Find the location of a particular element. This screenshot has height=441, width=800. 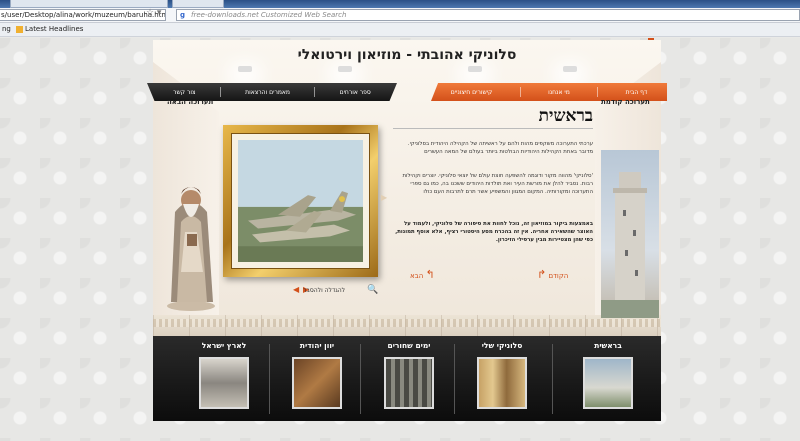

thumb-label: יוון יהודית is located at coordinates (317, 345).